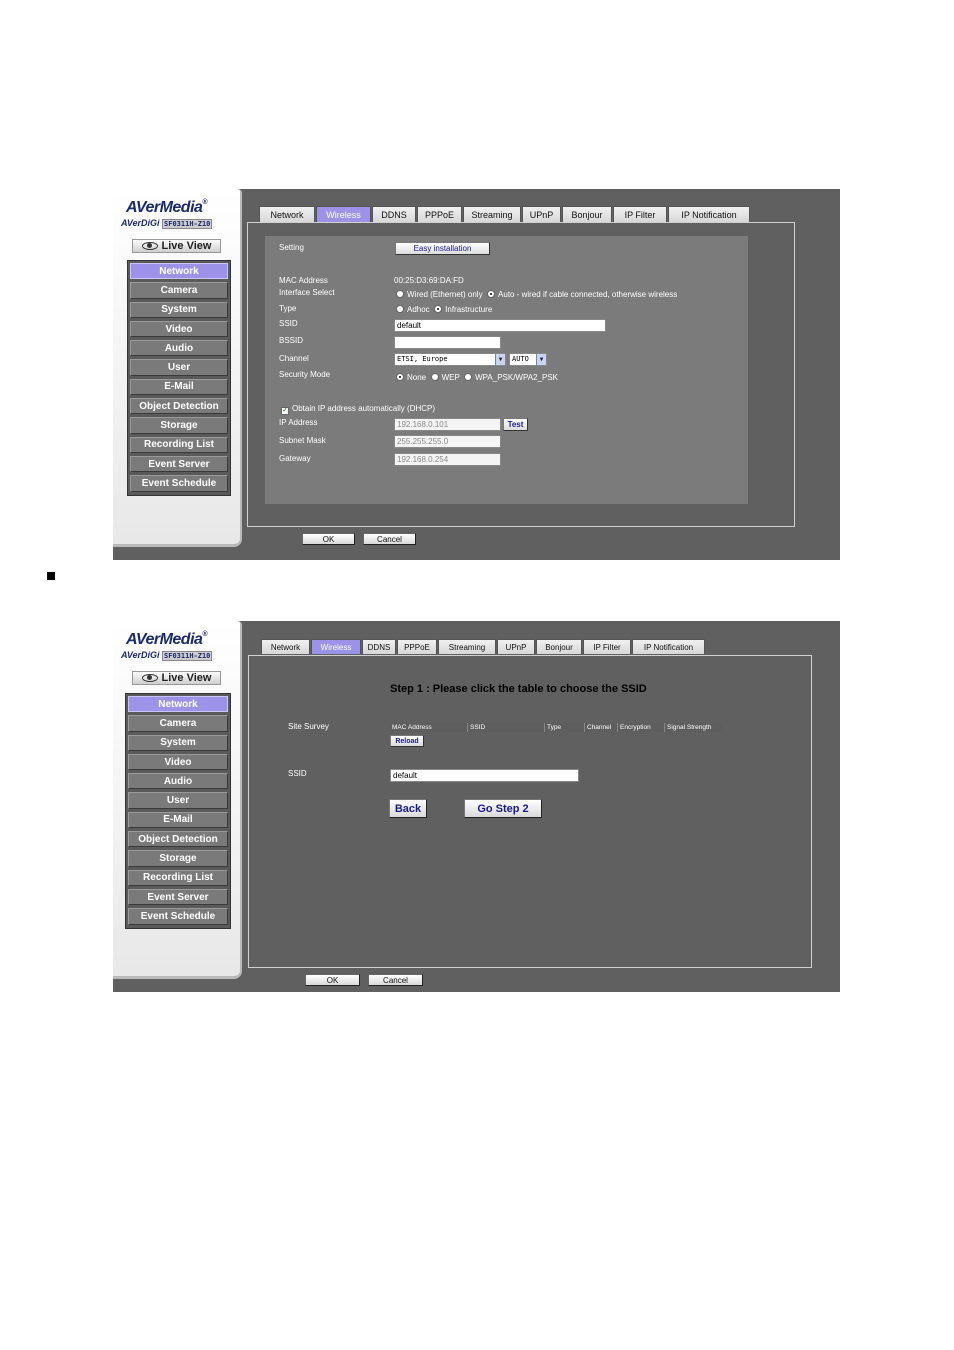  Describe the element at coordinates (503, 808) in the screenshot. I see `go-step-2-button: Go Step 2` at that location.